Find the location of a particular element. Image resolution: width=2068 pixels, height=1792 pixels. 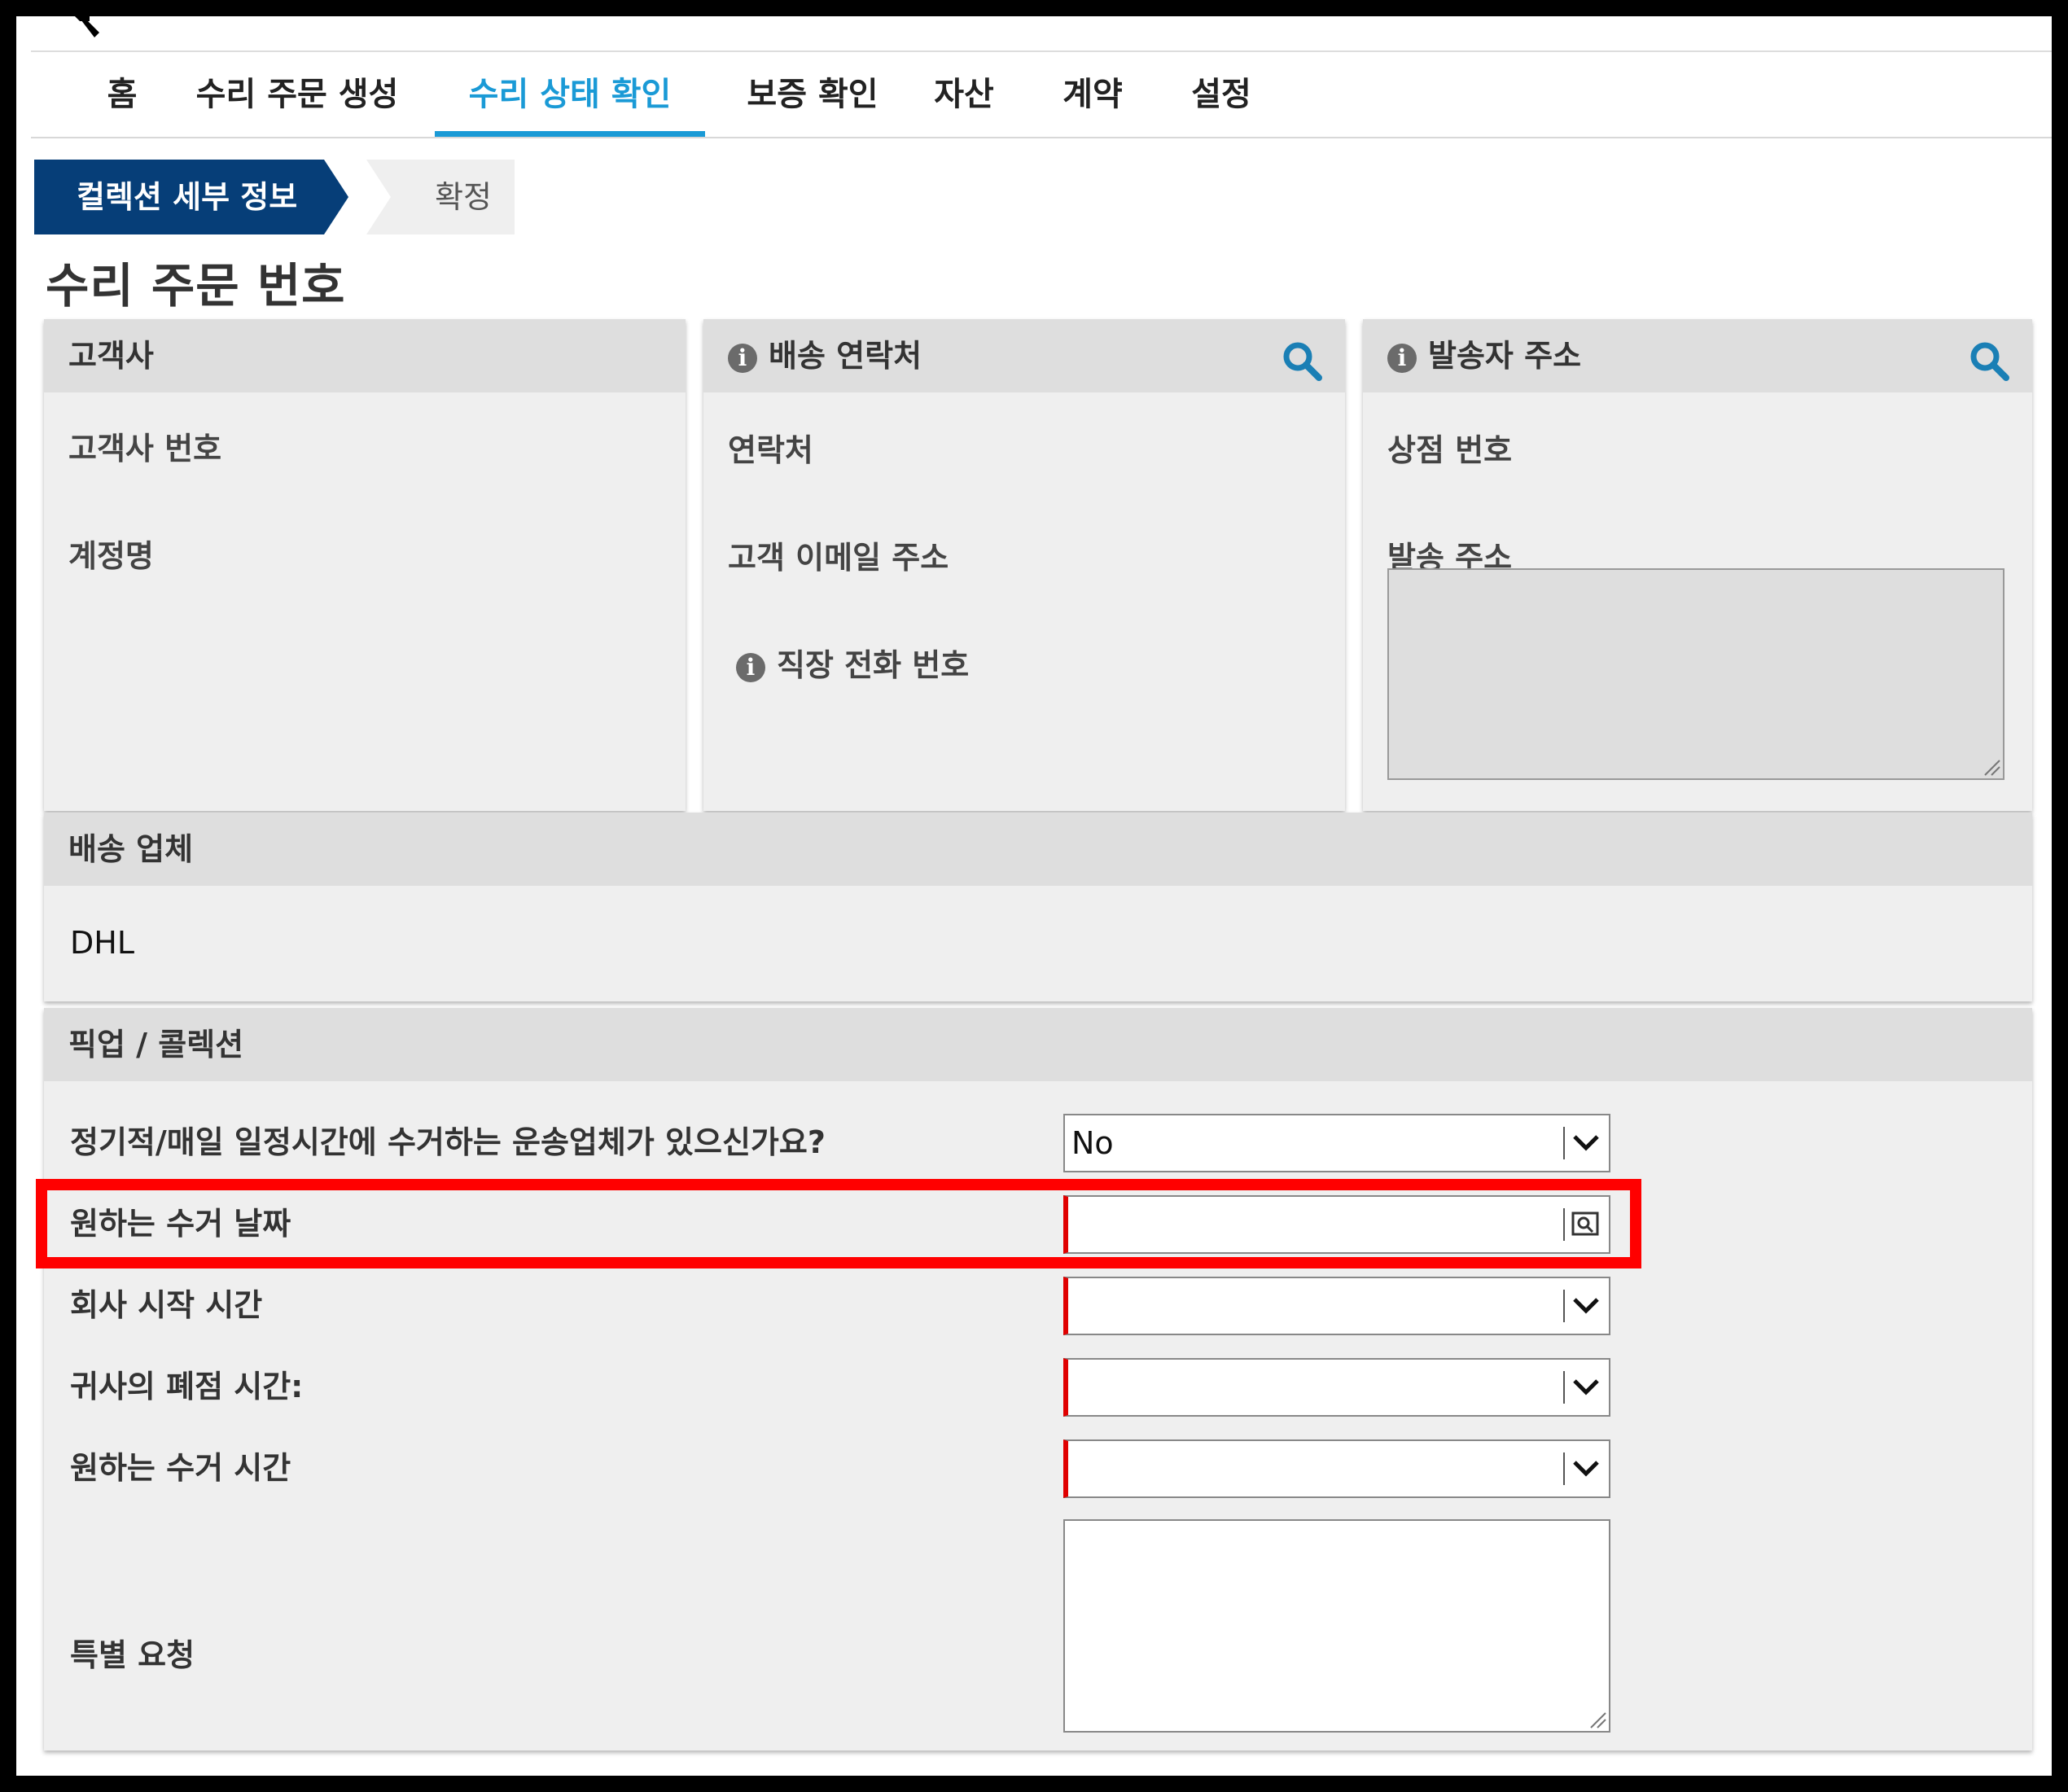

customer-email-label: 고객 이메일 주소 is located at coordinates (838, 558).